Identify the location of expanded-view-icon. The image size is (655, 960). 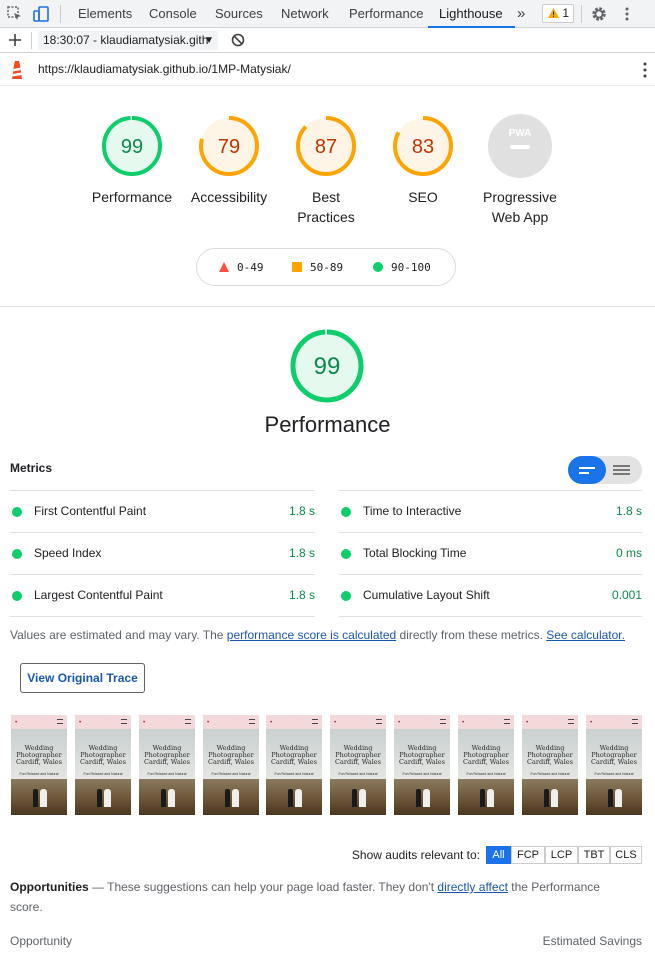
(621, 466).